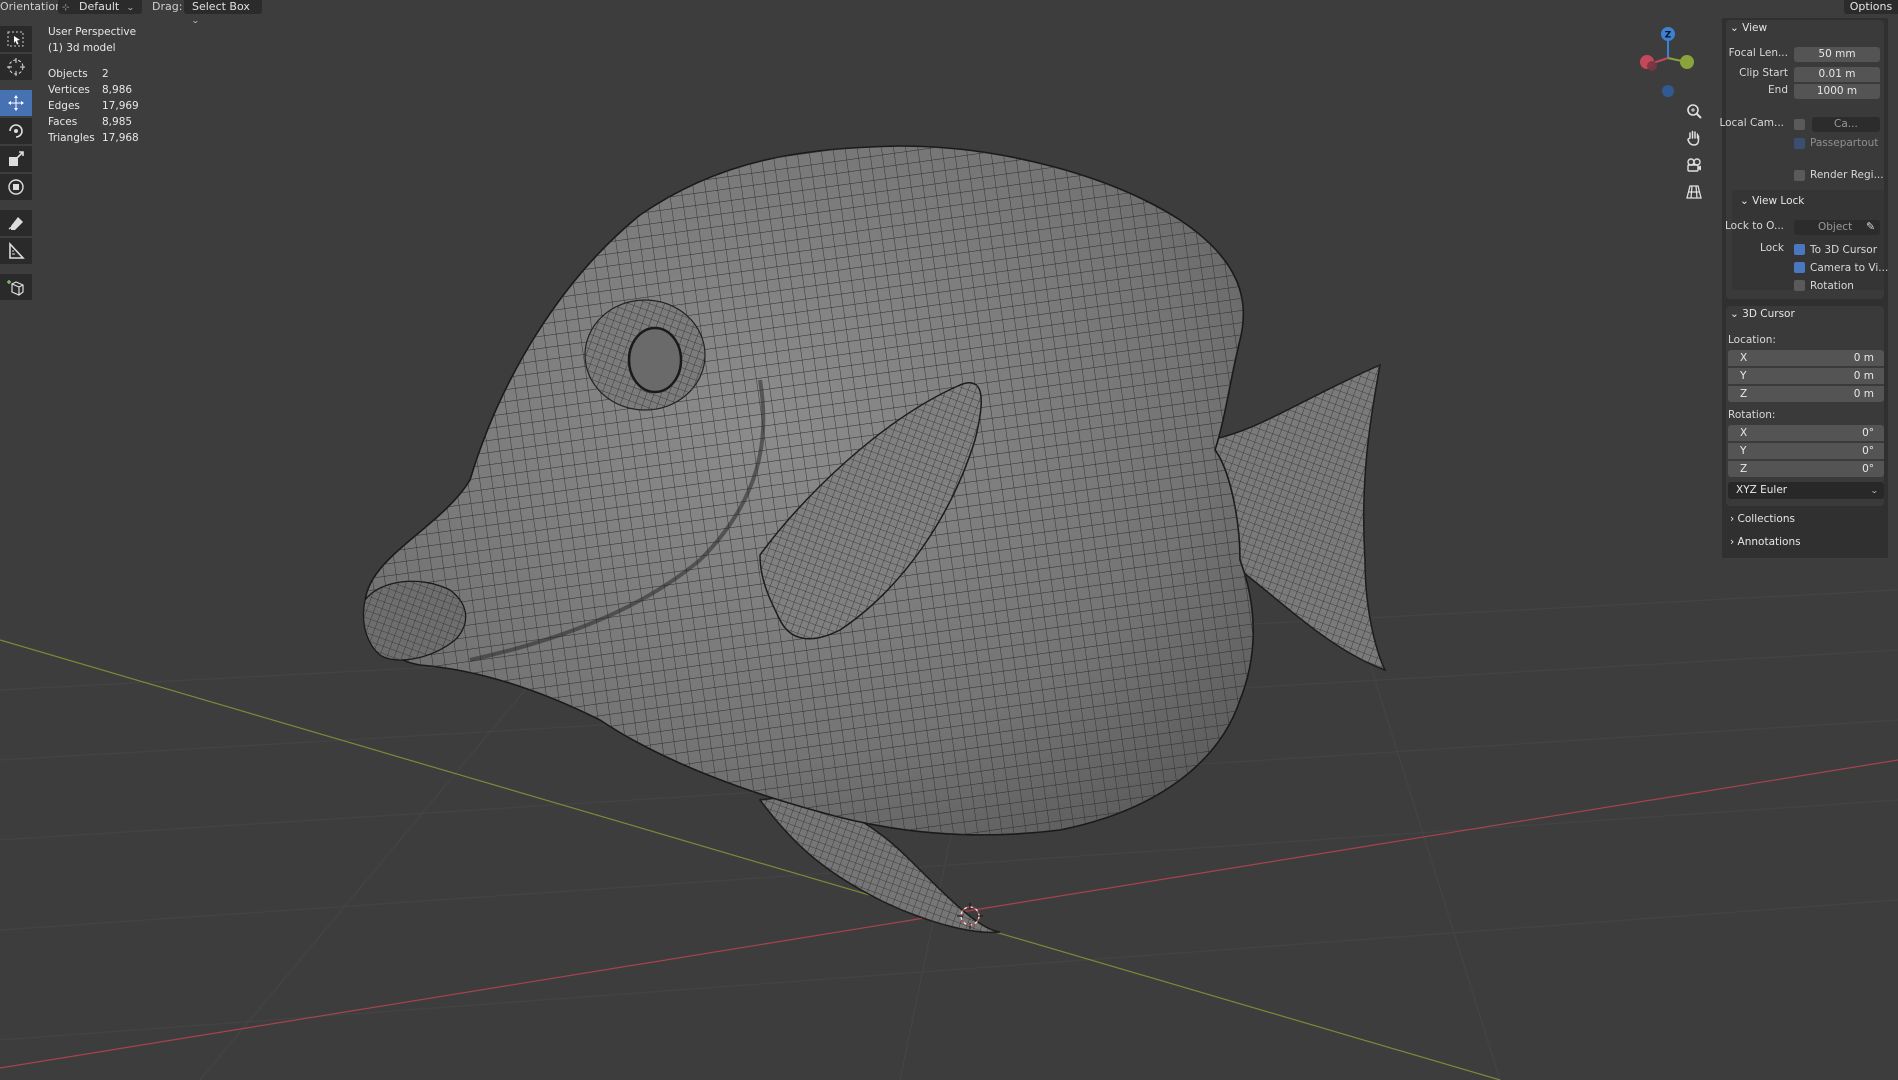 This screenshot has height=1080, width=1898. What do you see at coordinates (68, 74) in the screenshot?
I see `stat-label: Objects` at bounding box center [68, 74].